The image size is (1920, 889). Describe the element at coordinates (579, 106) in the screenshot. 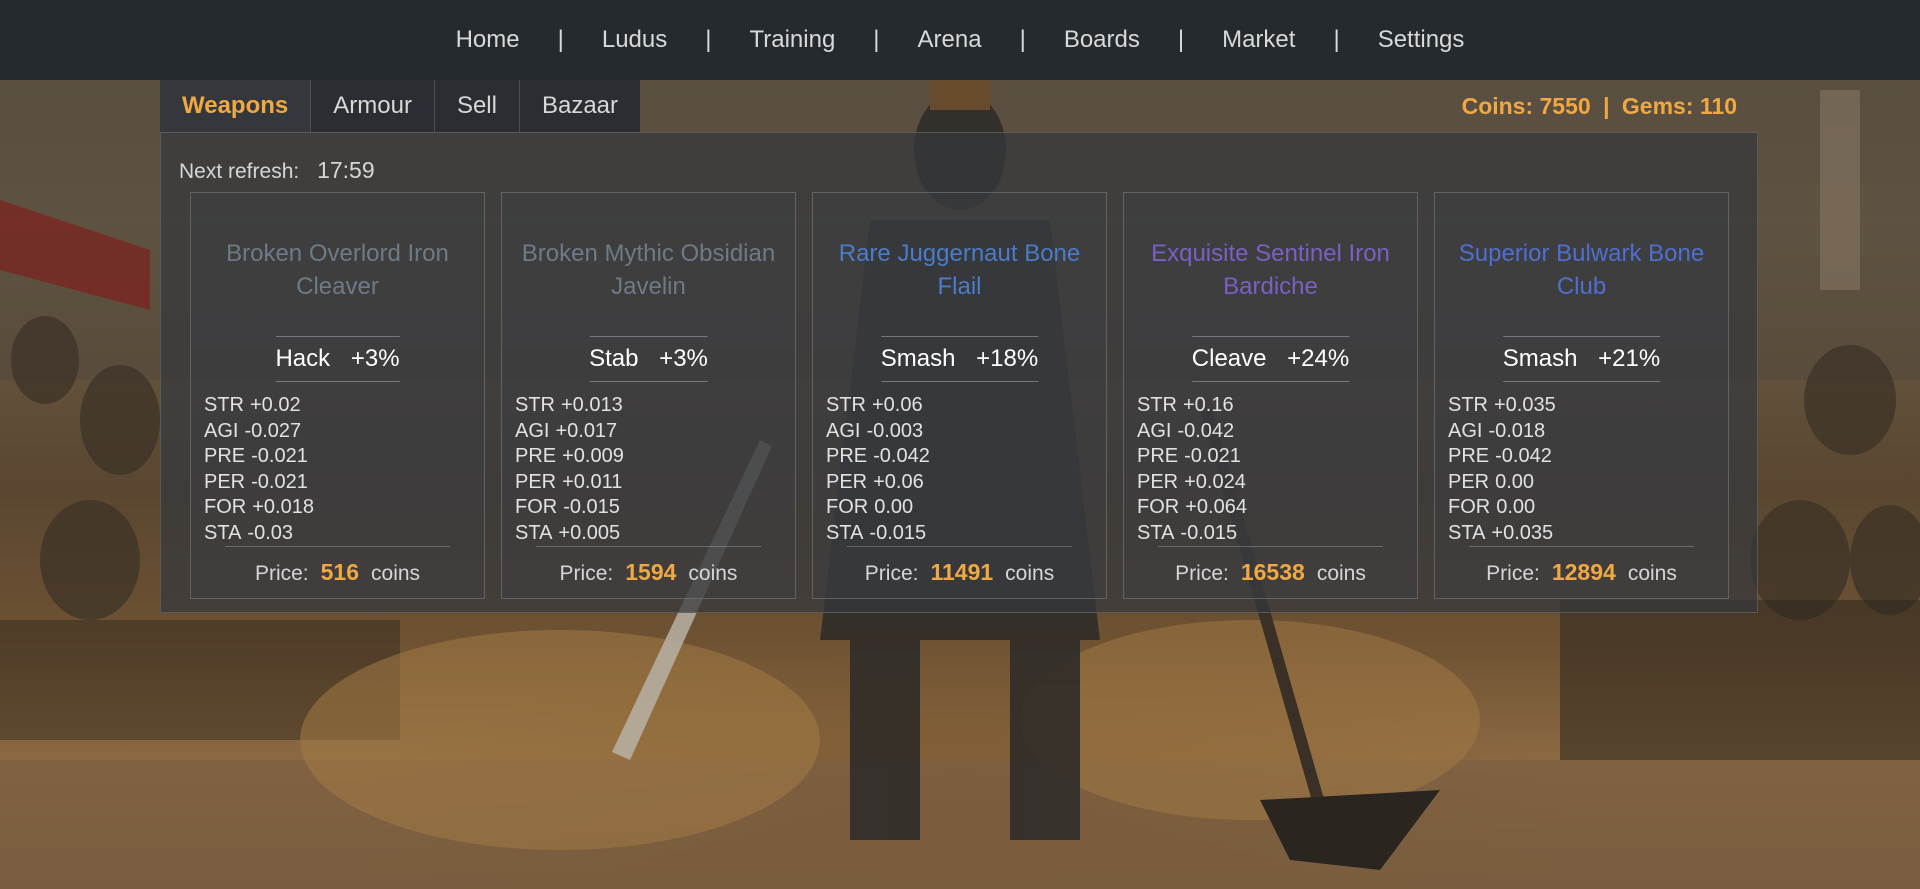

I see `tab-bazaar: Bazaar` at that location.